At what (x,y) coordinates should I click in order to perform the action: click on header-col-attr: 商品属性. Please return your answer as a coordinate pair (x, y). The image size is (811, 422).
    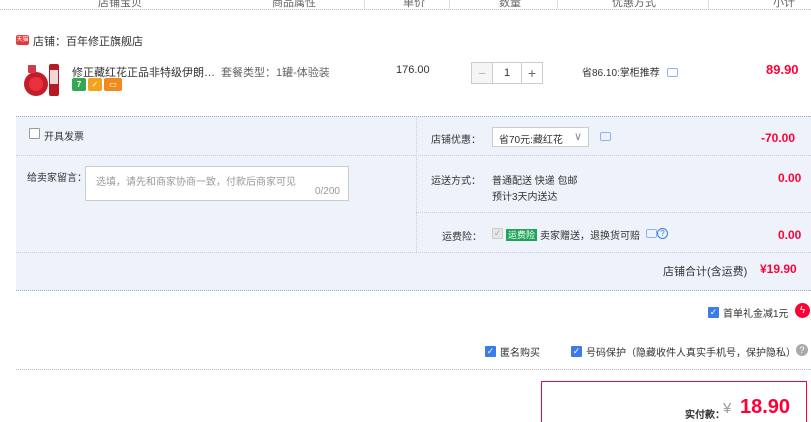
    Looking at the image, I should click on (294, 4).